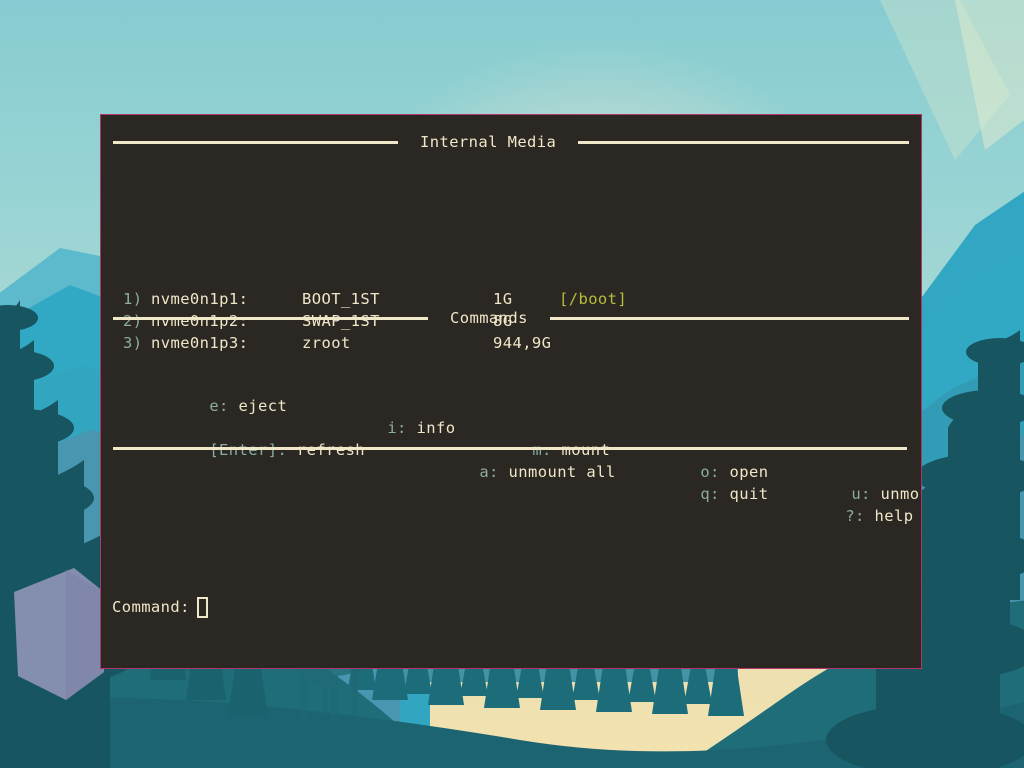 The height and width of the screenshot is (768, 1024). I want to click on command-prompt-label: Command:, so click(151, 607).